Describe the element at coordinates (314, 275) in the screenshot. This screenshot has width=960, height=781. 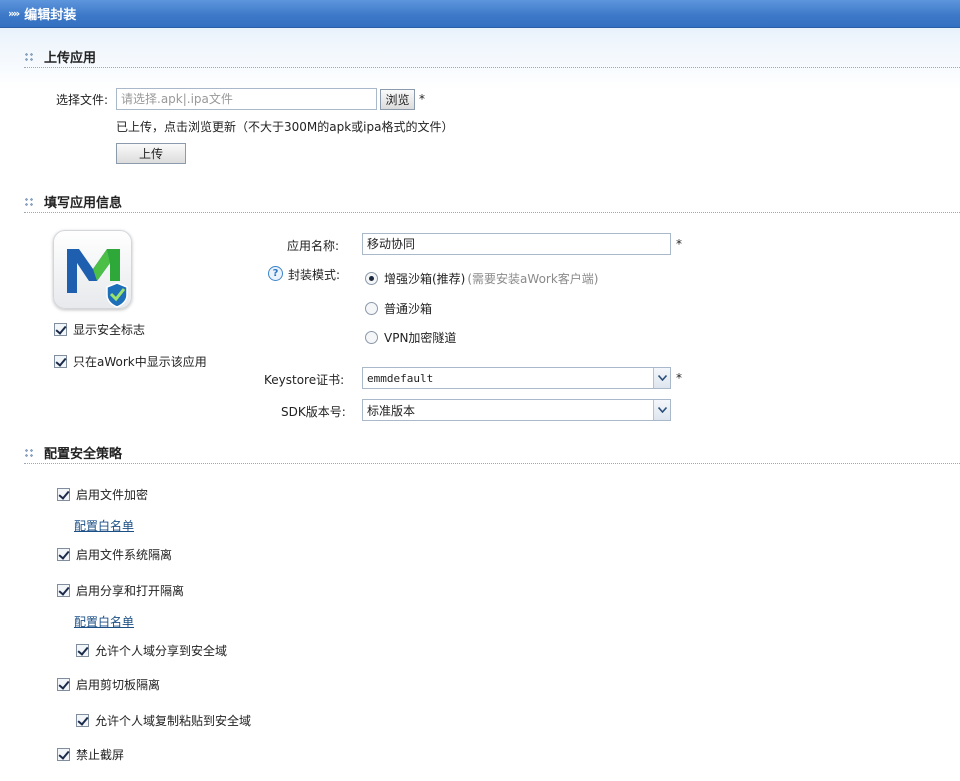
I see `package-mode-label: 封装模式:` at that location.